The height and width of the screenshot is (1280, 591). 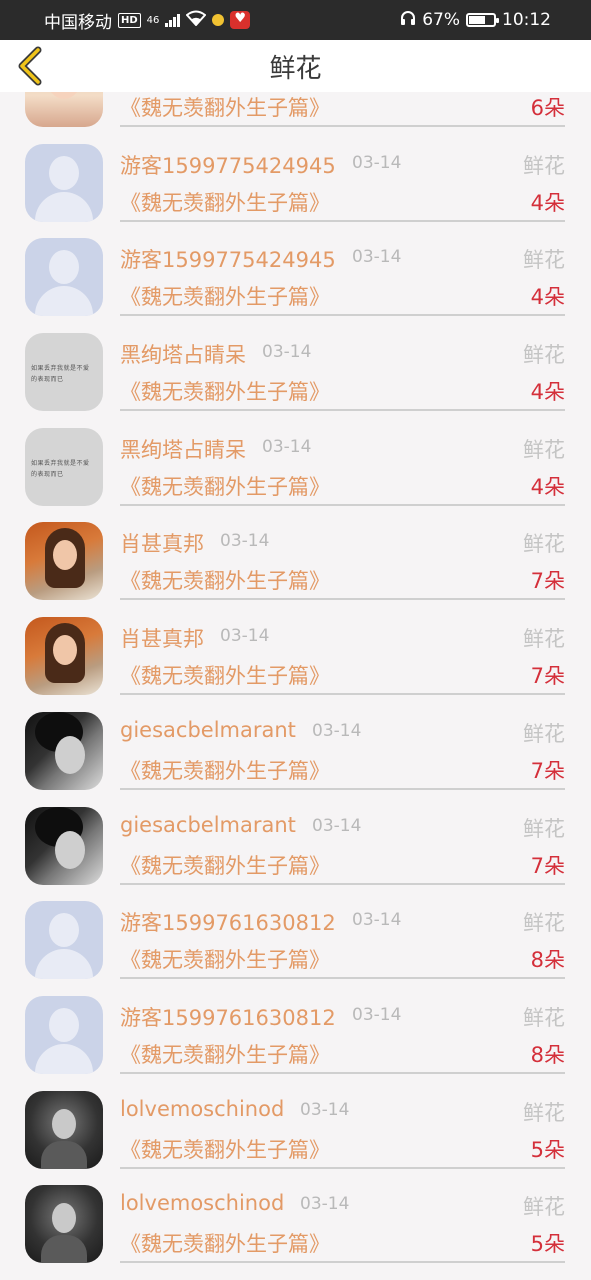 I want to click on list-item: 游客1599761630812 03-14 鲜花 《魏无羡翻外生子篇》 8朵, so click(x=295, y=1026).